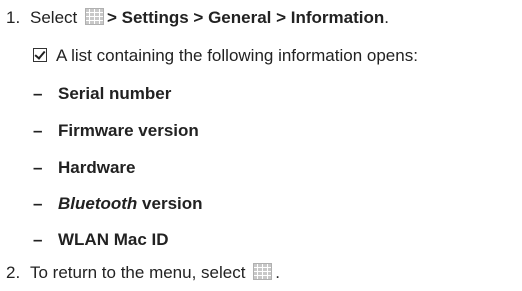 The height and width of the screenshot is (291, 522). I want to click on step-2-number: 2., so click(13, 272).